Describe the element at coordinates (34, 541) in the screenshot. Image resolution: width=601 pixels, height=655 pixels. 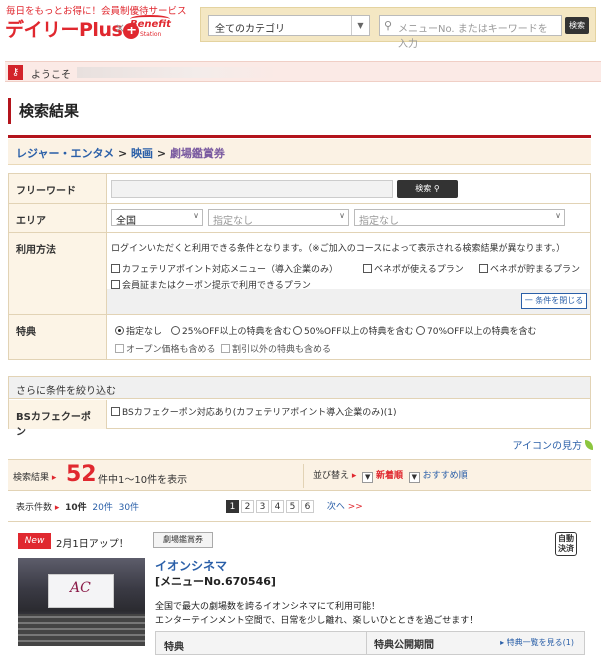
I see `new-badge: New` at that location.